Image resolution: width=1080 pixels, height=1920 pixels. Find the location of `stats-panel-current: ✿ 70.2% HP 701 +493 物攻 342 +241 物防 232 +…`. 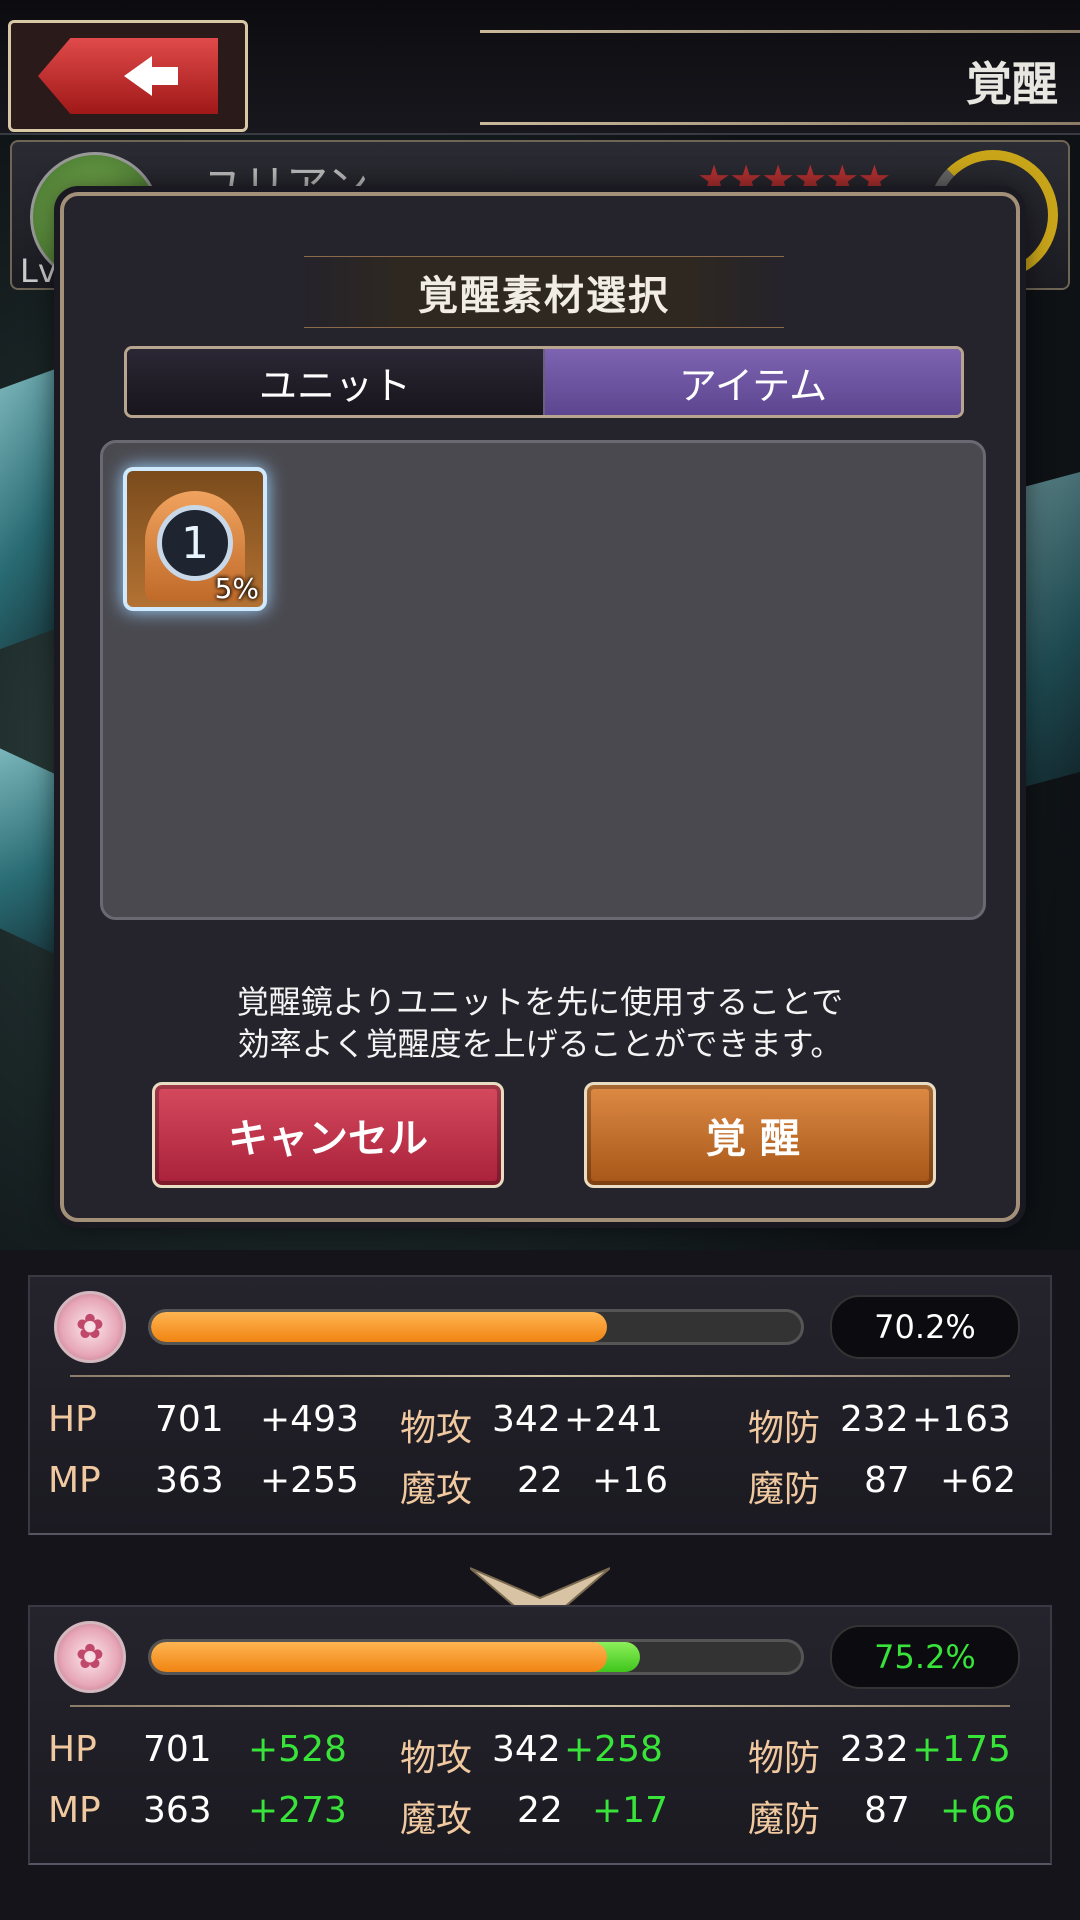

stats-panel-current: ✿ 70.2% HP 701 +493 物攻 342 +241 物防 232 +… is located at coordinates (540, 1405).